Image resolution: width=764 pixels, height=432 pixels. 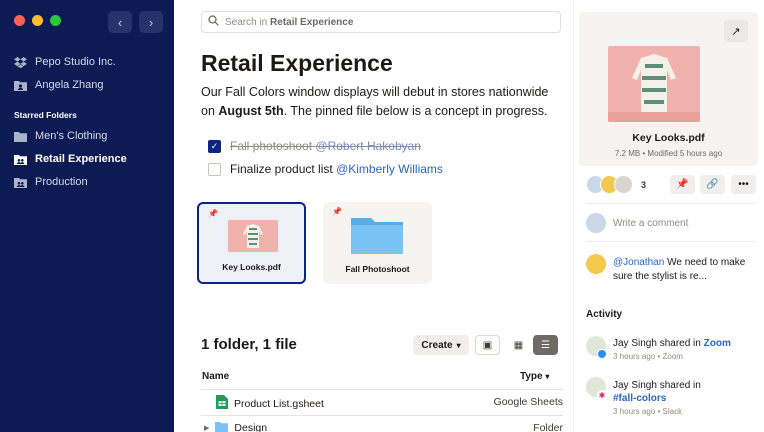 What do you see at coordinates (213, 22) in the screenshot?
I see `search-icon` at bounding box center [213, 22].